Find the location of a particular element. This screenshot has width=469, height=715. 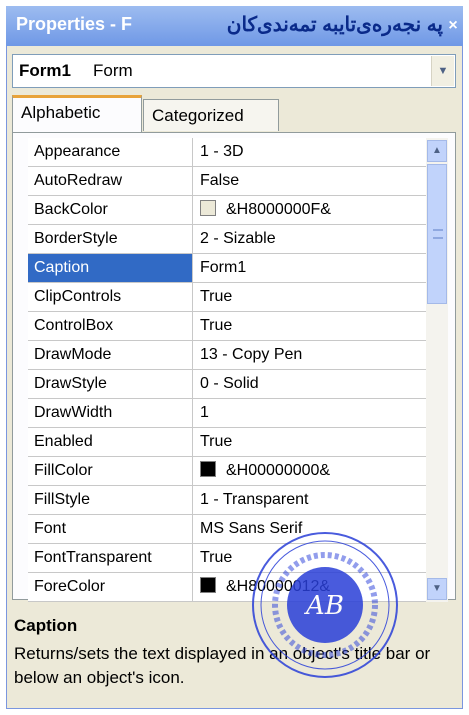

property-value: &H80000012& is located at coordinates (310, 587).